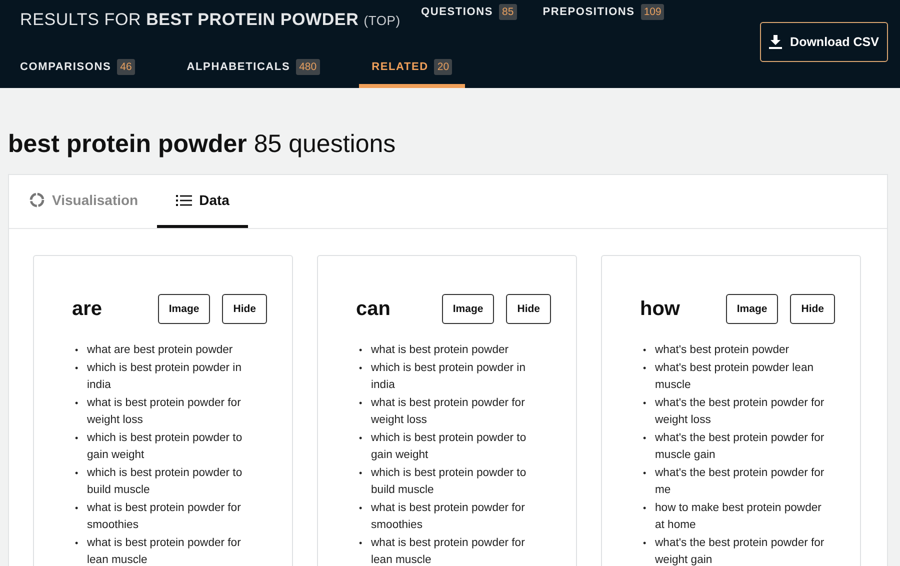 Image resolution: width=900 pixels, height=566 pixels. I want to click on download-button: Download CSV, so click(824, 42).